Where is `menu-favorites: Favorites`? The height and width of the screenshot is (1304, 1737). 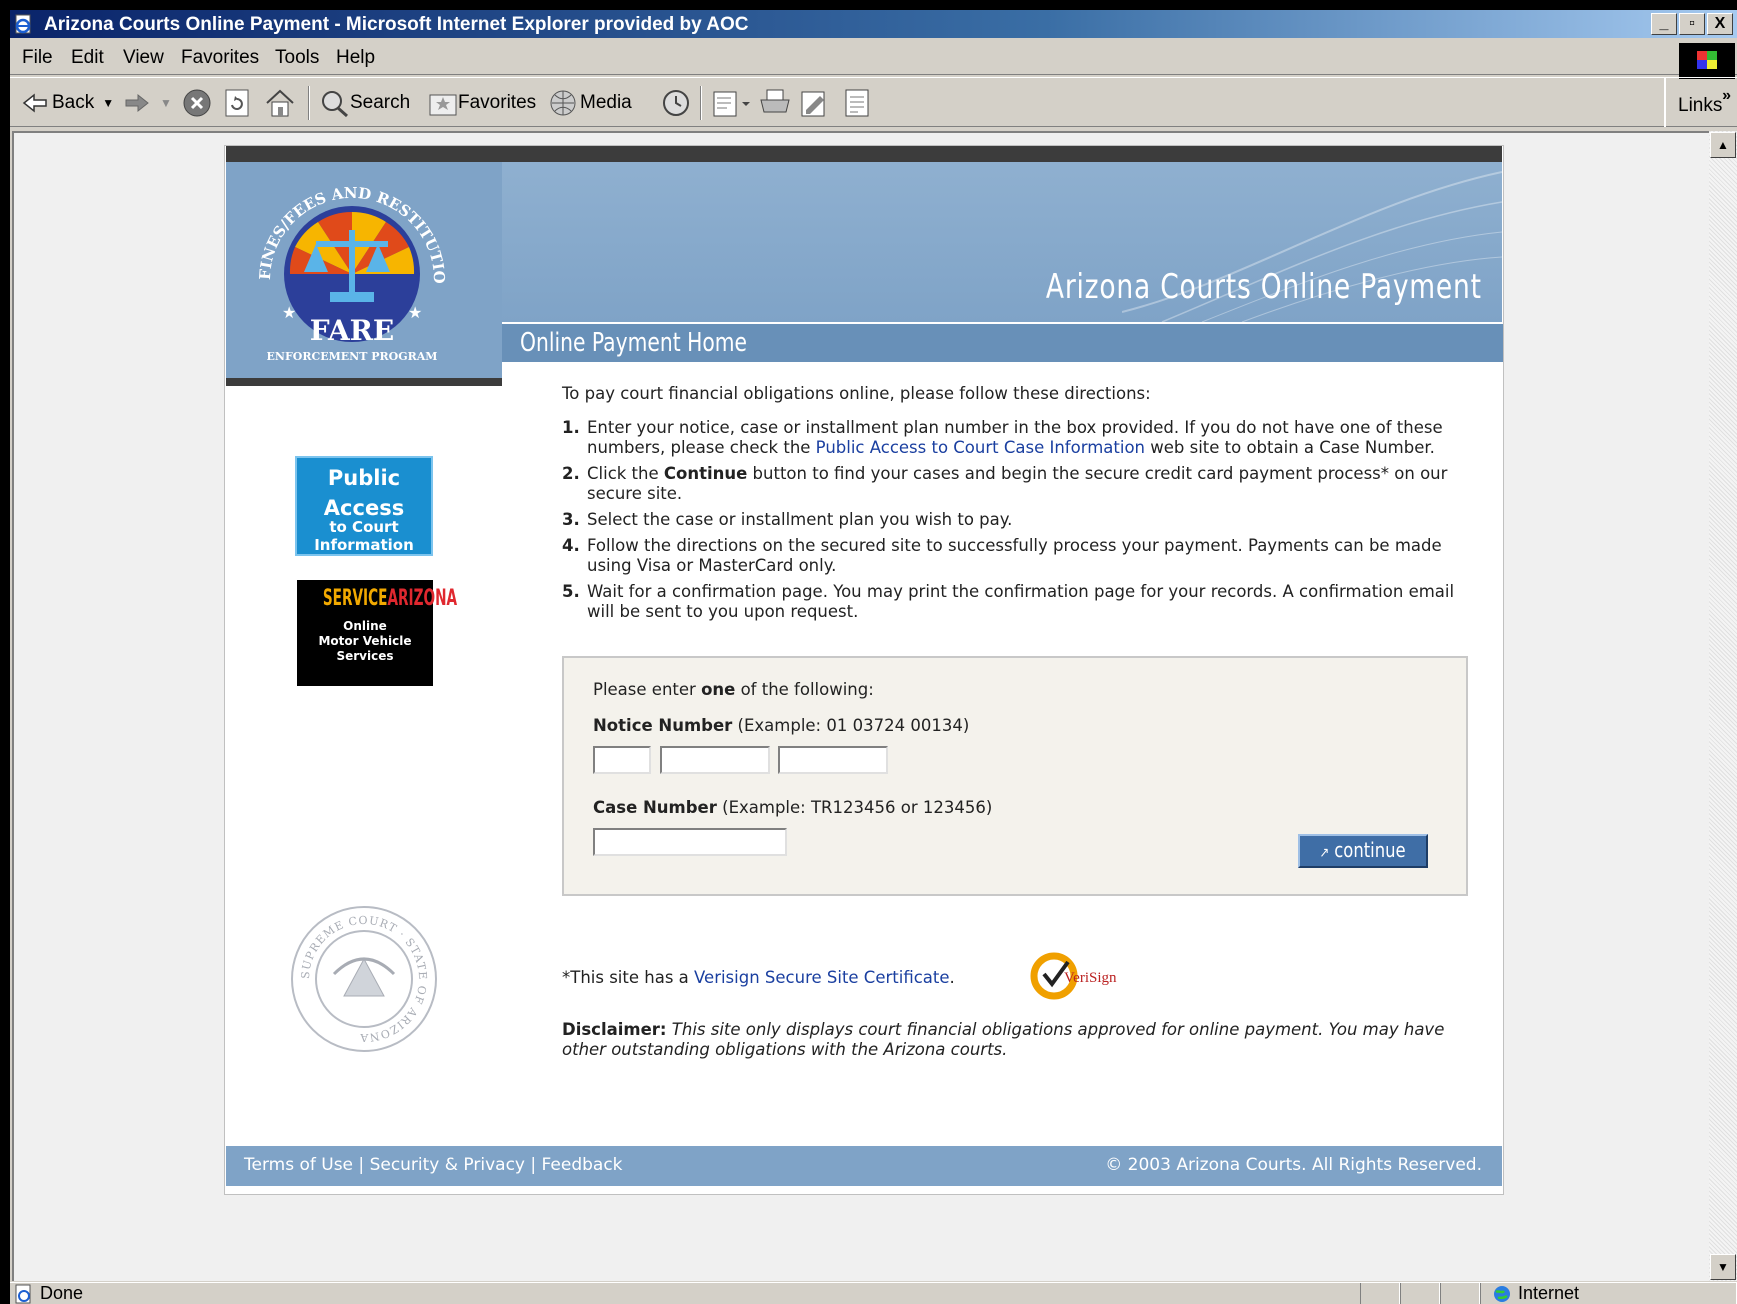
menu-favorites: Favorites is located at coordinates (220, 58).